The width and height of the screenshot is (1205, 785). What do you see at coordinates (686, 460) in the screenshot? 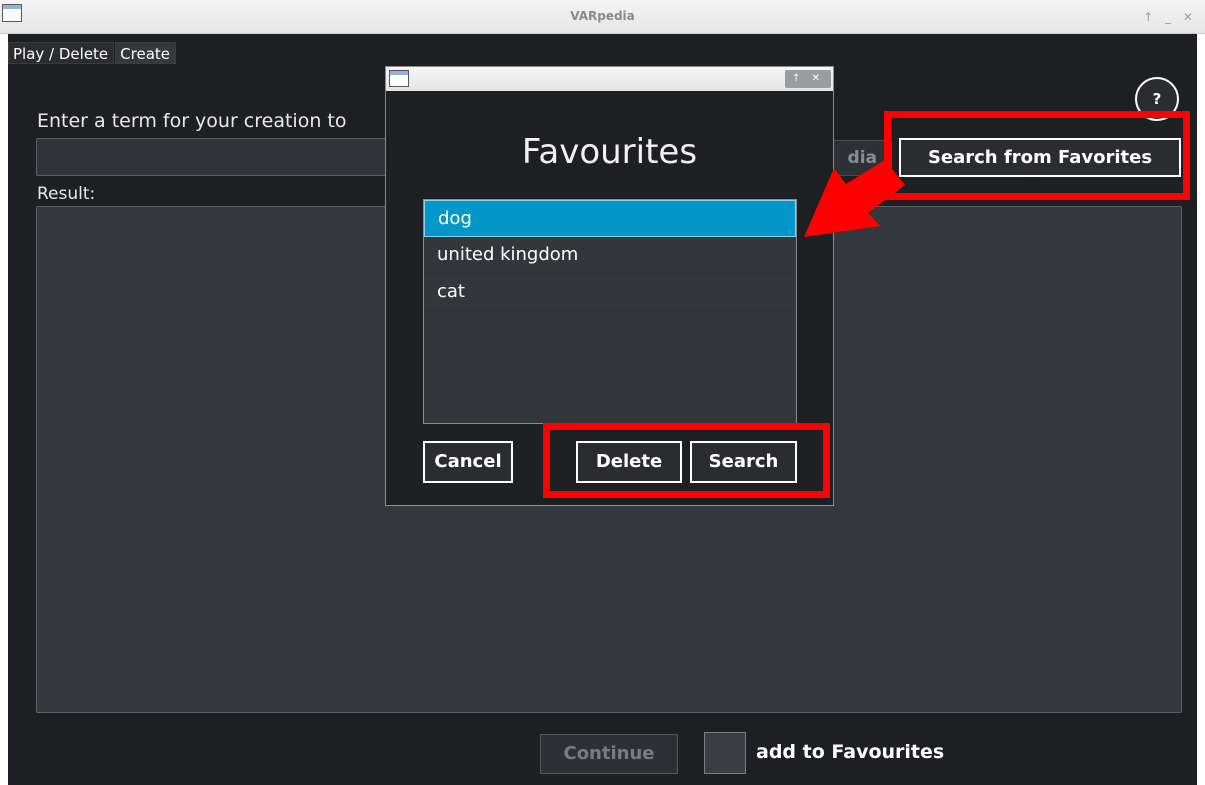
I see `annotation-box-buttons` at bounding box center [686, 460].